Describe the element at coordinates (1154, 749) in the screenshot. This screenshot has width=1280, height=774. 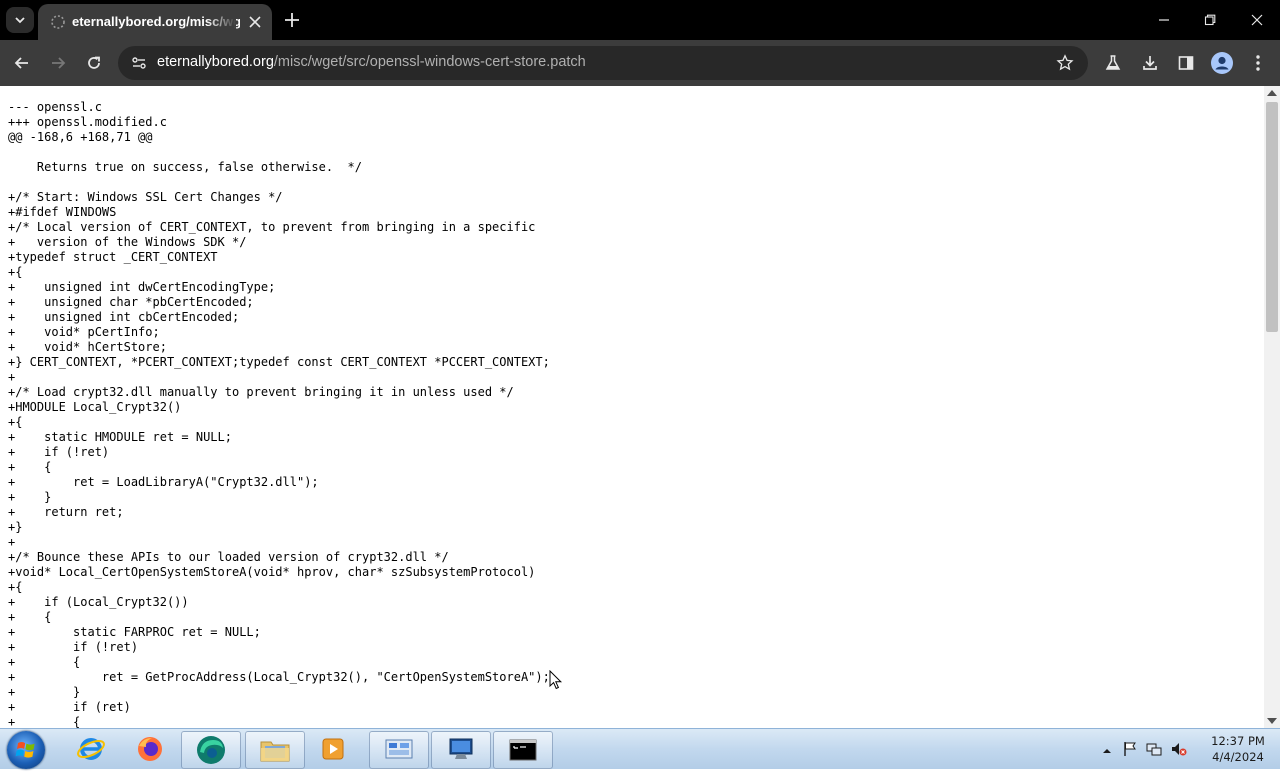
I see `network-icon` at that location.